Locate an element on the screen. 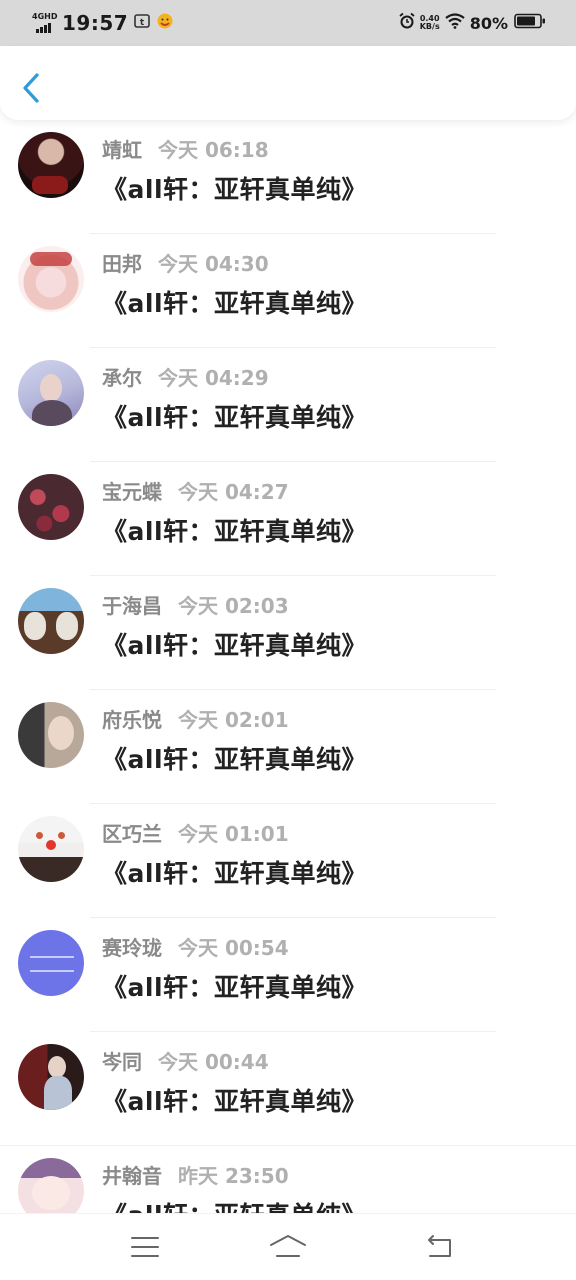 The height and width of the screenshot is (1280, 576). system-nav-bar is located at coordinates (288, 1246).